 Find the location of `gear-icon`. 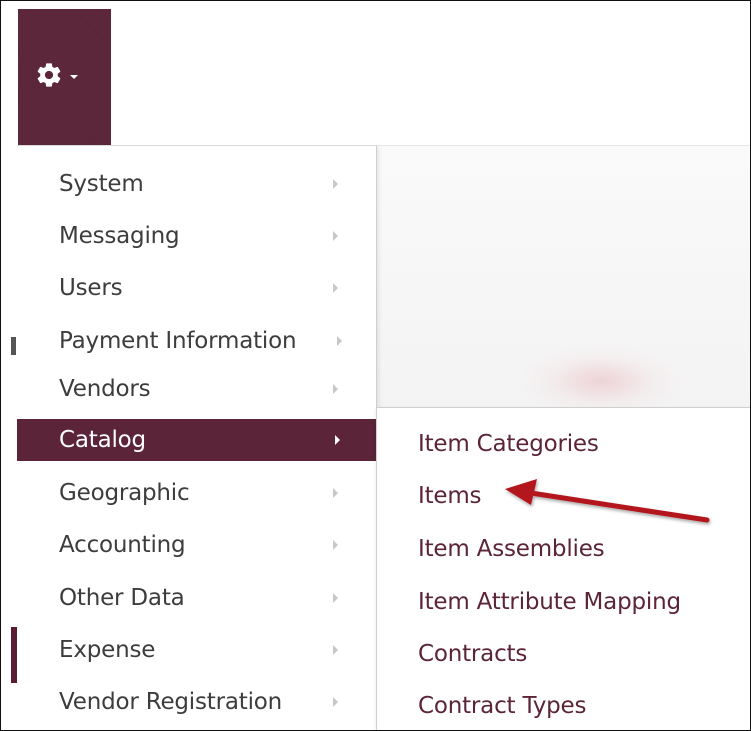

gear-icon is located at coordinates (49, 75).